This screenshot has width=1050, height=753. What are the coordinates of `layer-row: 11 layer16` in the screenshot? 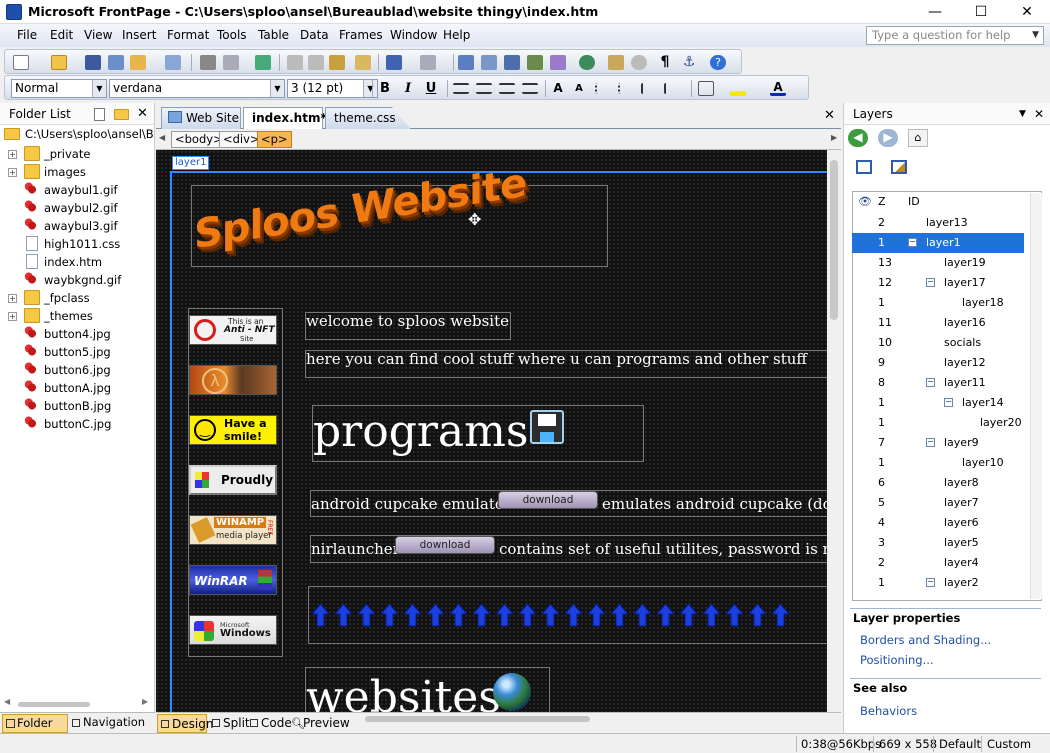 It's located at (938, 323).